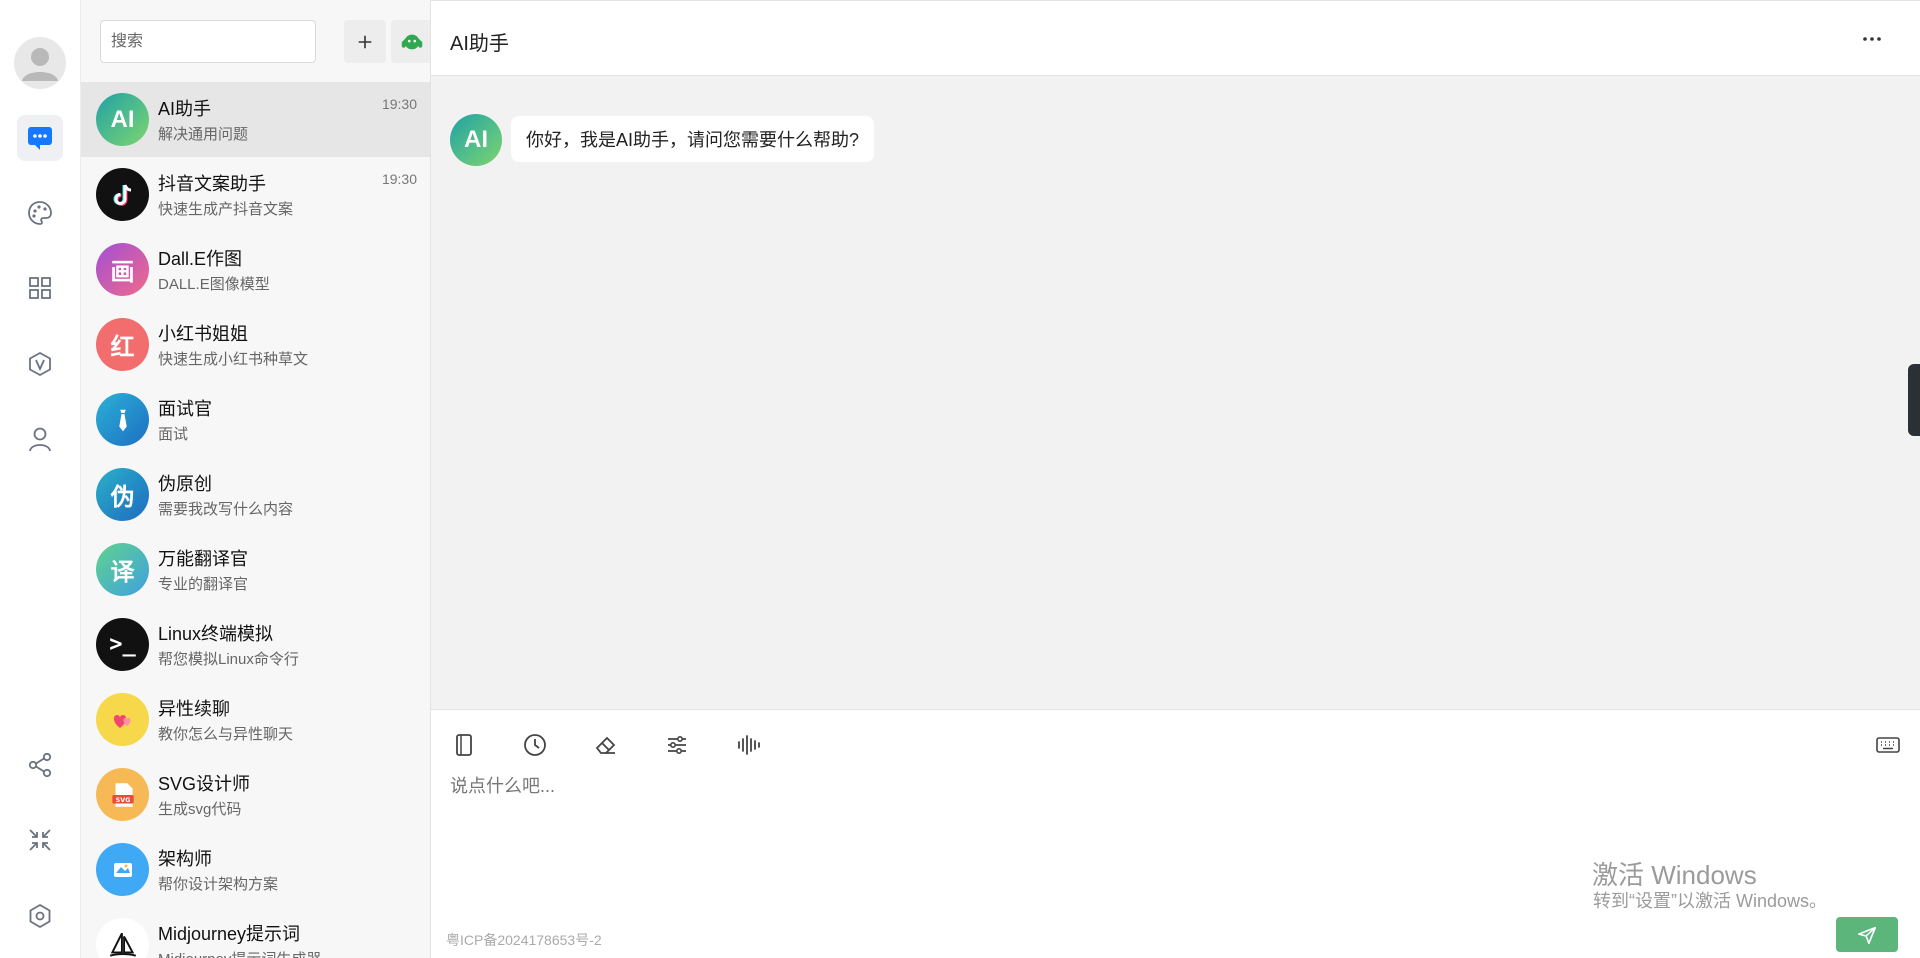 The image size is (1920, 958). What do you see at coordinates (185, 484) in the screenshot?
I see `conversation-title: 伪原创` at bounding box center [185, 484].